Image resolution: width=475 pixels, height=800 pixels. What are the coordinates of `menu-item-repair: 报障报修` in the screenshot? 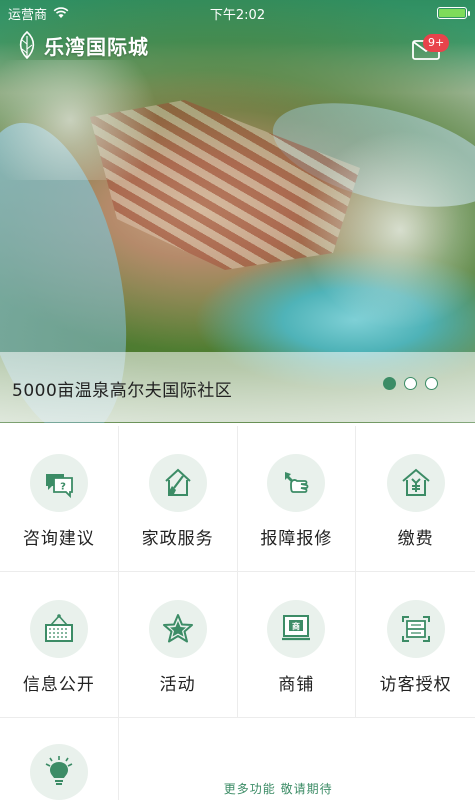 It's located at (297, 499).